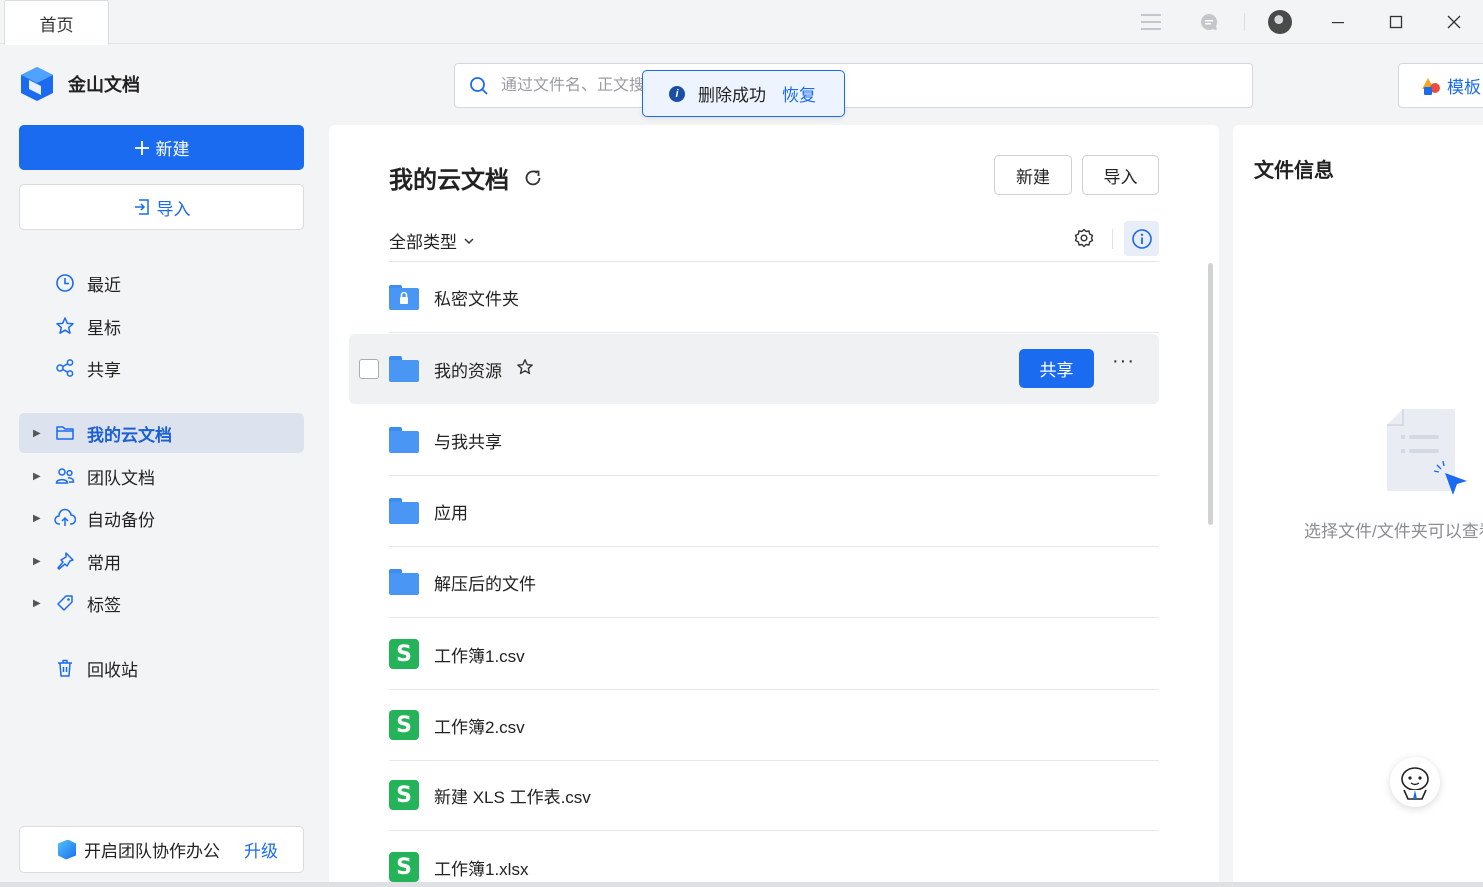  Describe the element at coordinates (774, 859) in the screenshot. I see `list-item: S 工作簿1.xlsx` at that location.